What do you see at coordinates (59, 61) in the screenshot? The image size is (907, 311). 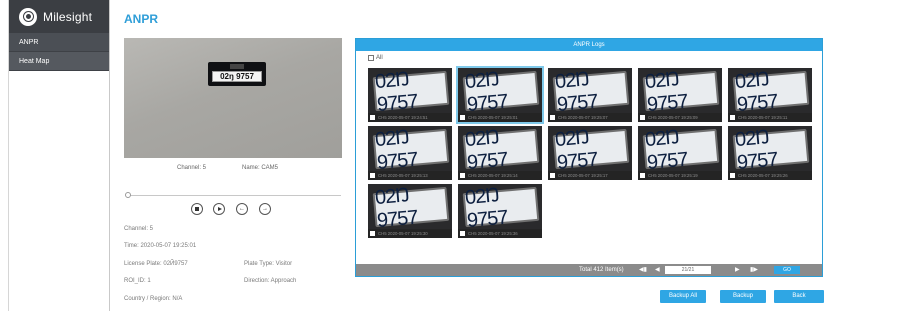 I see `sidebar-item-heat-map: Heat Map` at bounding box center [59, 61].